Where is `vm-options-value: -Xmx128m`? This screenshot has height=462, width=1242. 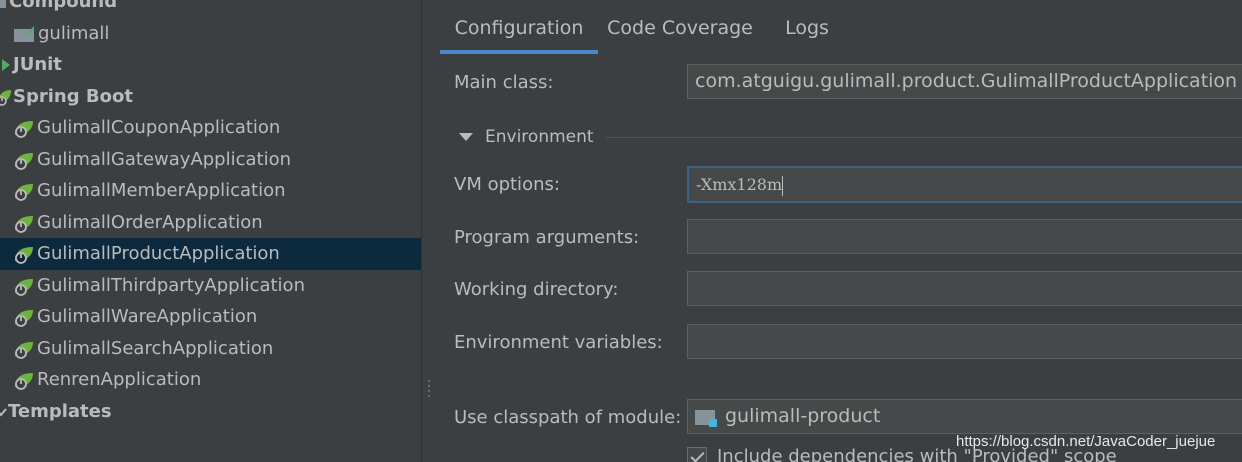 vm-options-value: -Xmx128m is located at coordinates (739, 184).